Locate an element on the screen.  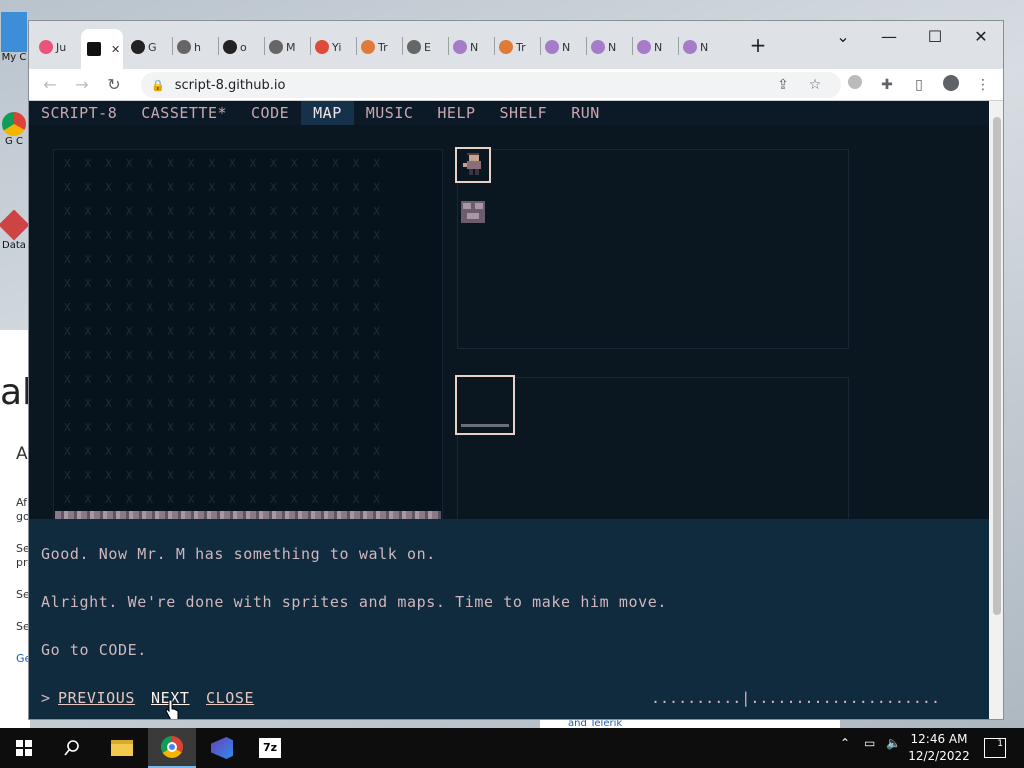
tab-14: N is located at coordinates (695, 47).